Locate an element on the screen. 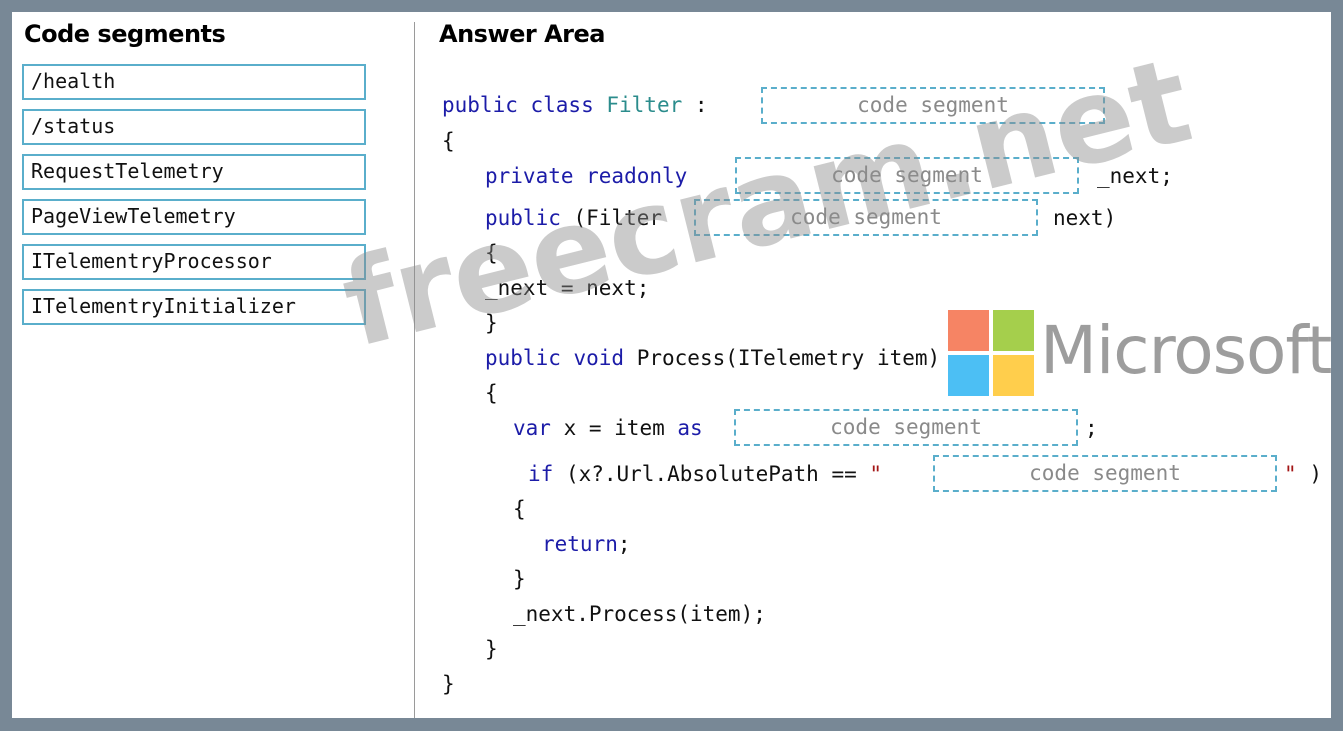  code-class-close-brace: } is located at coordinates (448, 684).